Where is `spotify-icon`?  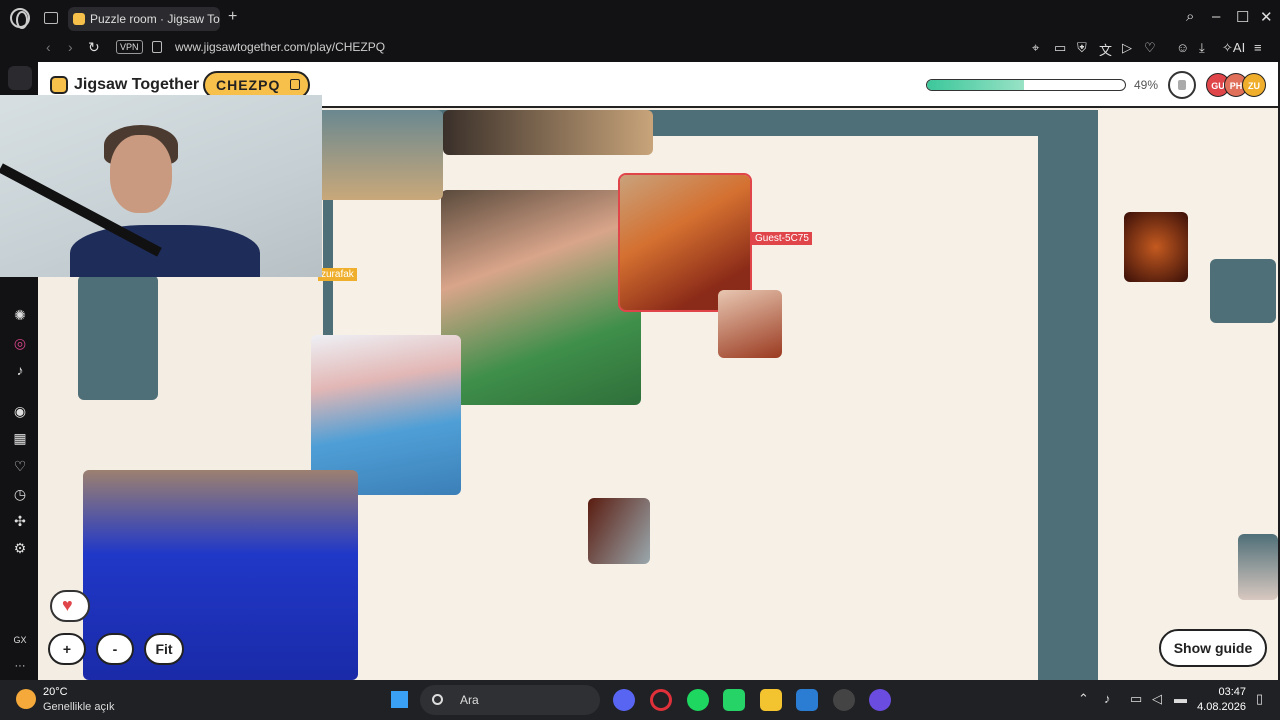
spotify-icon is located at coordinates (698, 700).